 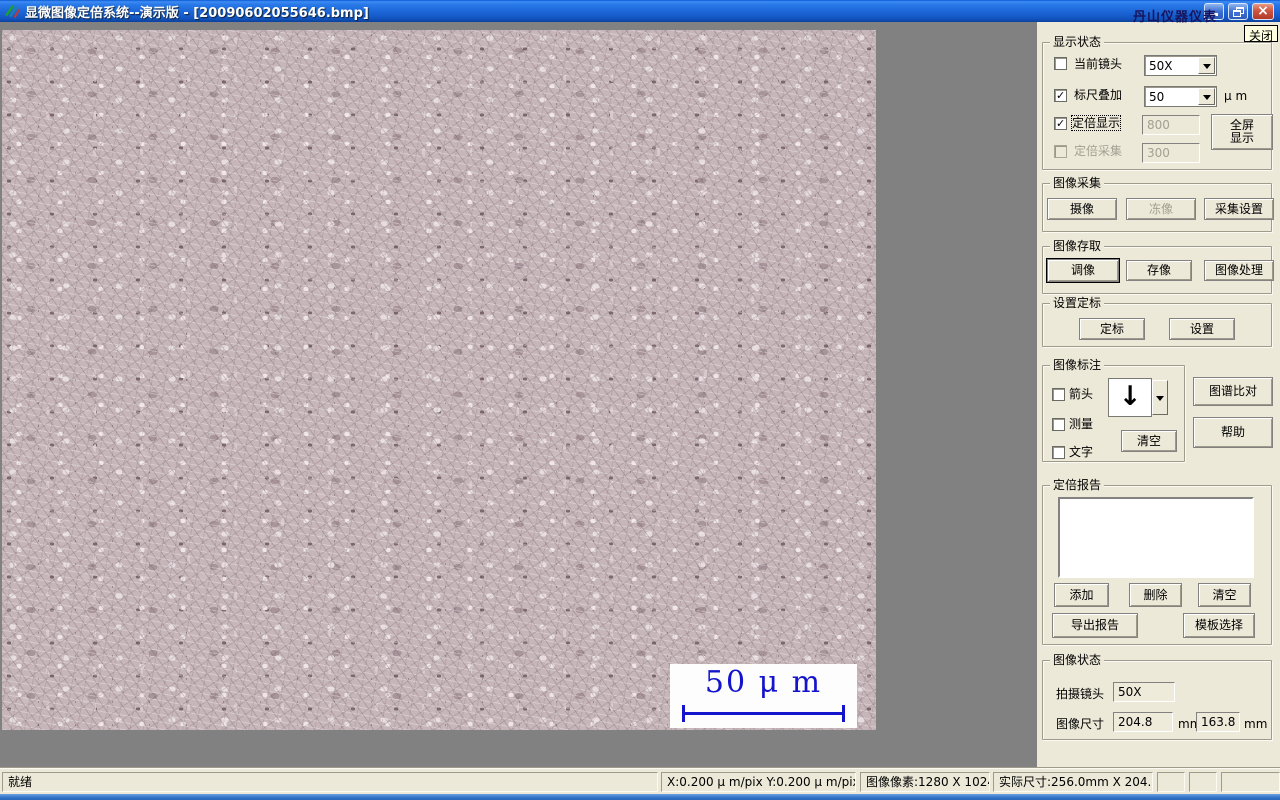 I want to click on fullscreen-button: 全屏 显示, so click(x=1242, y=132).